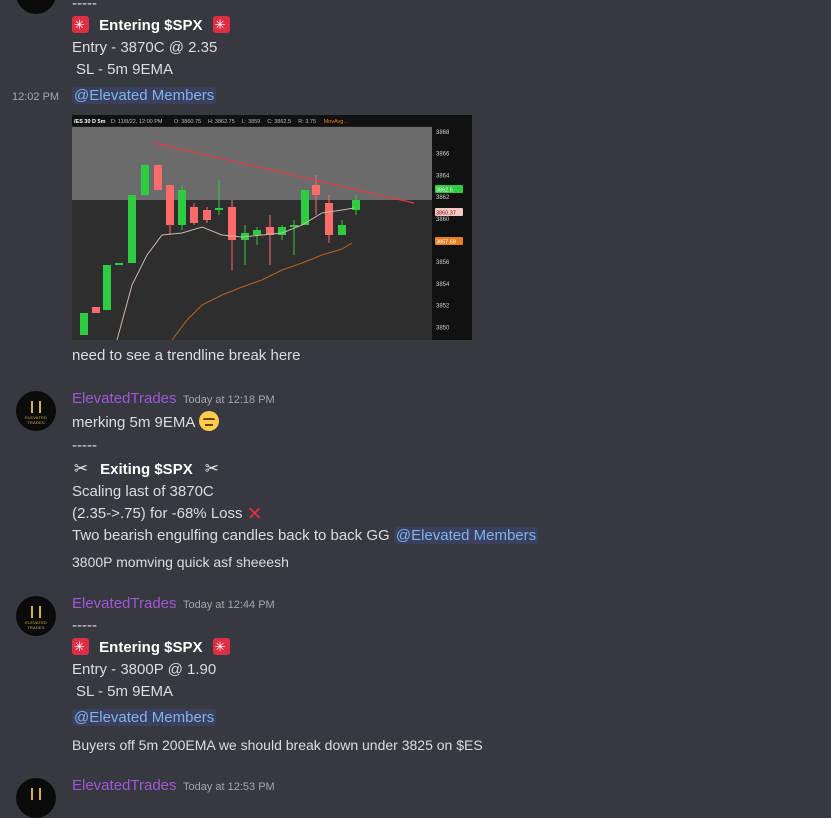  What do you see at coordinates (443, 307) in the screenshot?
I see `chart-tick-label: 3852` at bounding box center [443, 307].